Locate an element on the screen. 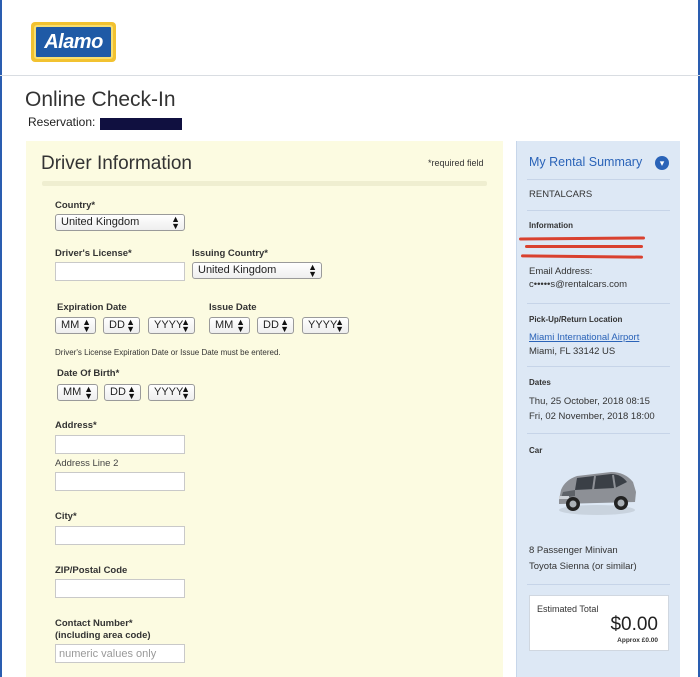  zip-label: ZIP/Postal Code is located at coordinates (91, 570).